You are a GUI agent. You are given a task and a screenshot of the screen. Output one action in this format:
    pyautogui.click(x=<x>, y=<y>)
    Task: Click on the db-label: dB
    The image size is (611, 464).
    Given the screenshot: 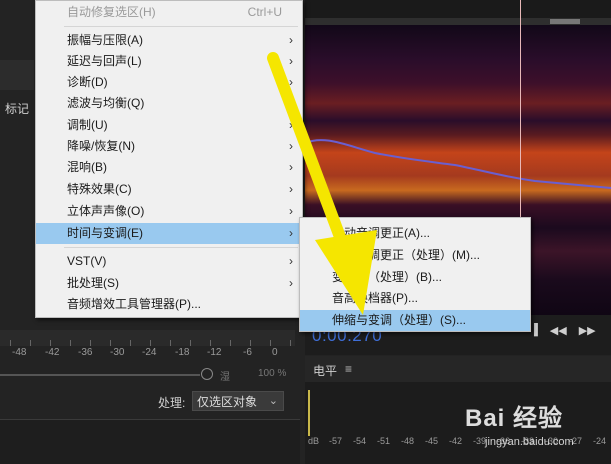 What is the action you would take?
    pyautogui.click(x=314, y=441)
    